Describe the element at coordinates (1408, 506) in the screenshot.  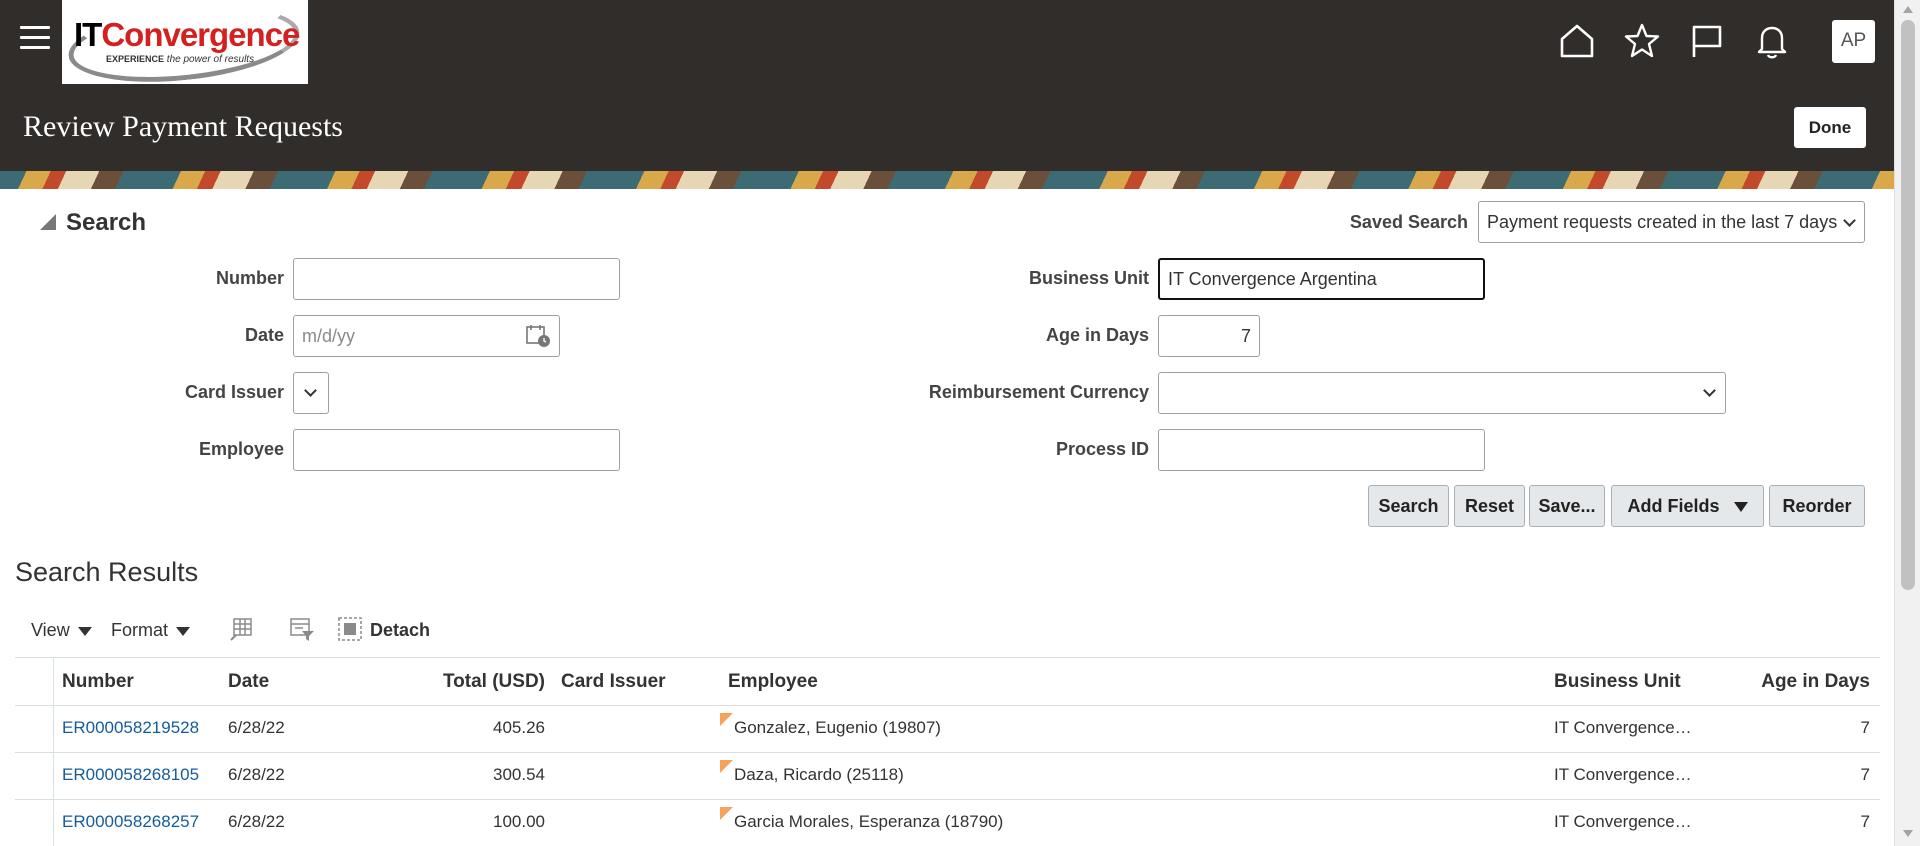
I see `search-button: Search` at that location.